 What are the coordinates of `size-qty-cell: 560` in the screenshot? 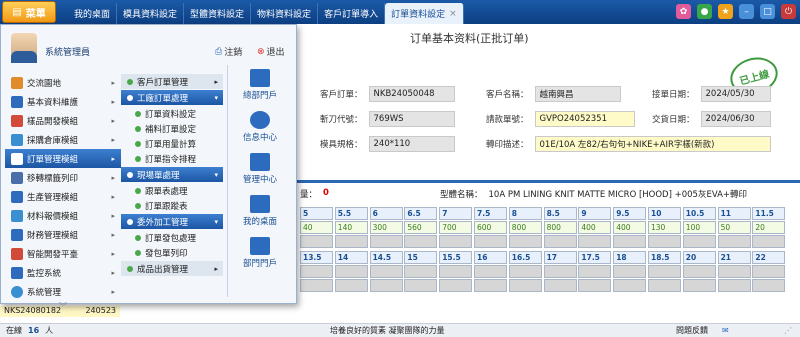 It's located at (421, 227).